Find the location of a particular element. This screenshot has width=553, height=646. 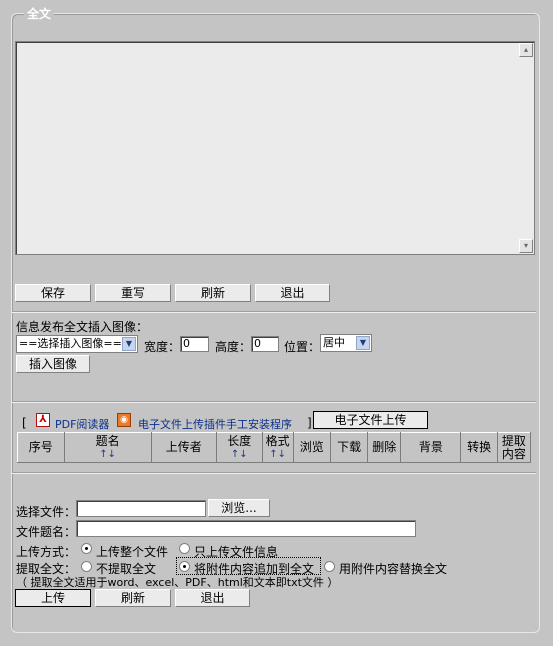

links-open-bracket: [ is located at coordinates (24, 423).